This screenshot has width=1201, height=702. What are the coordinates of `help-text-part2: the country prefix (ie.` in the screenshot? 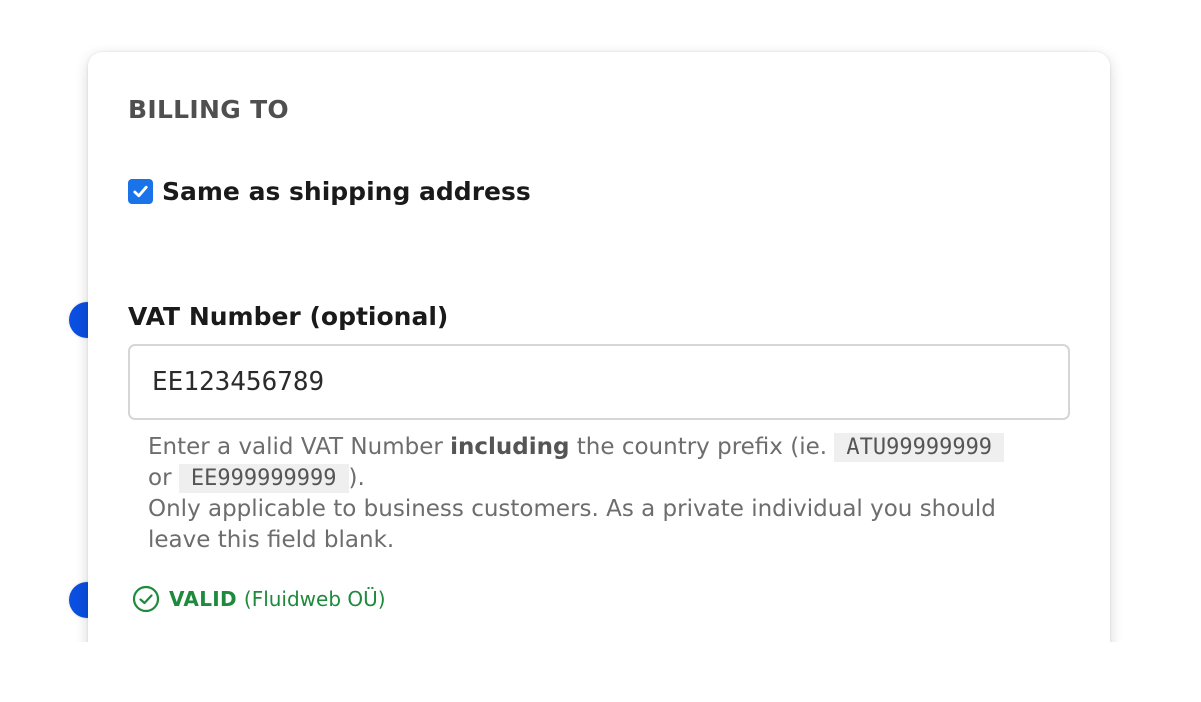 It's located at (702, 447).